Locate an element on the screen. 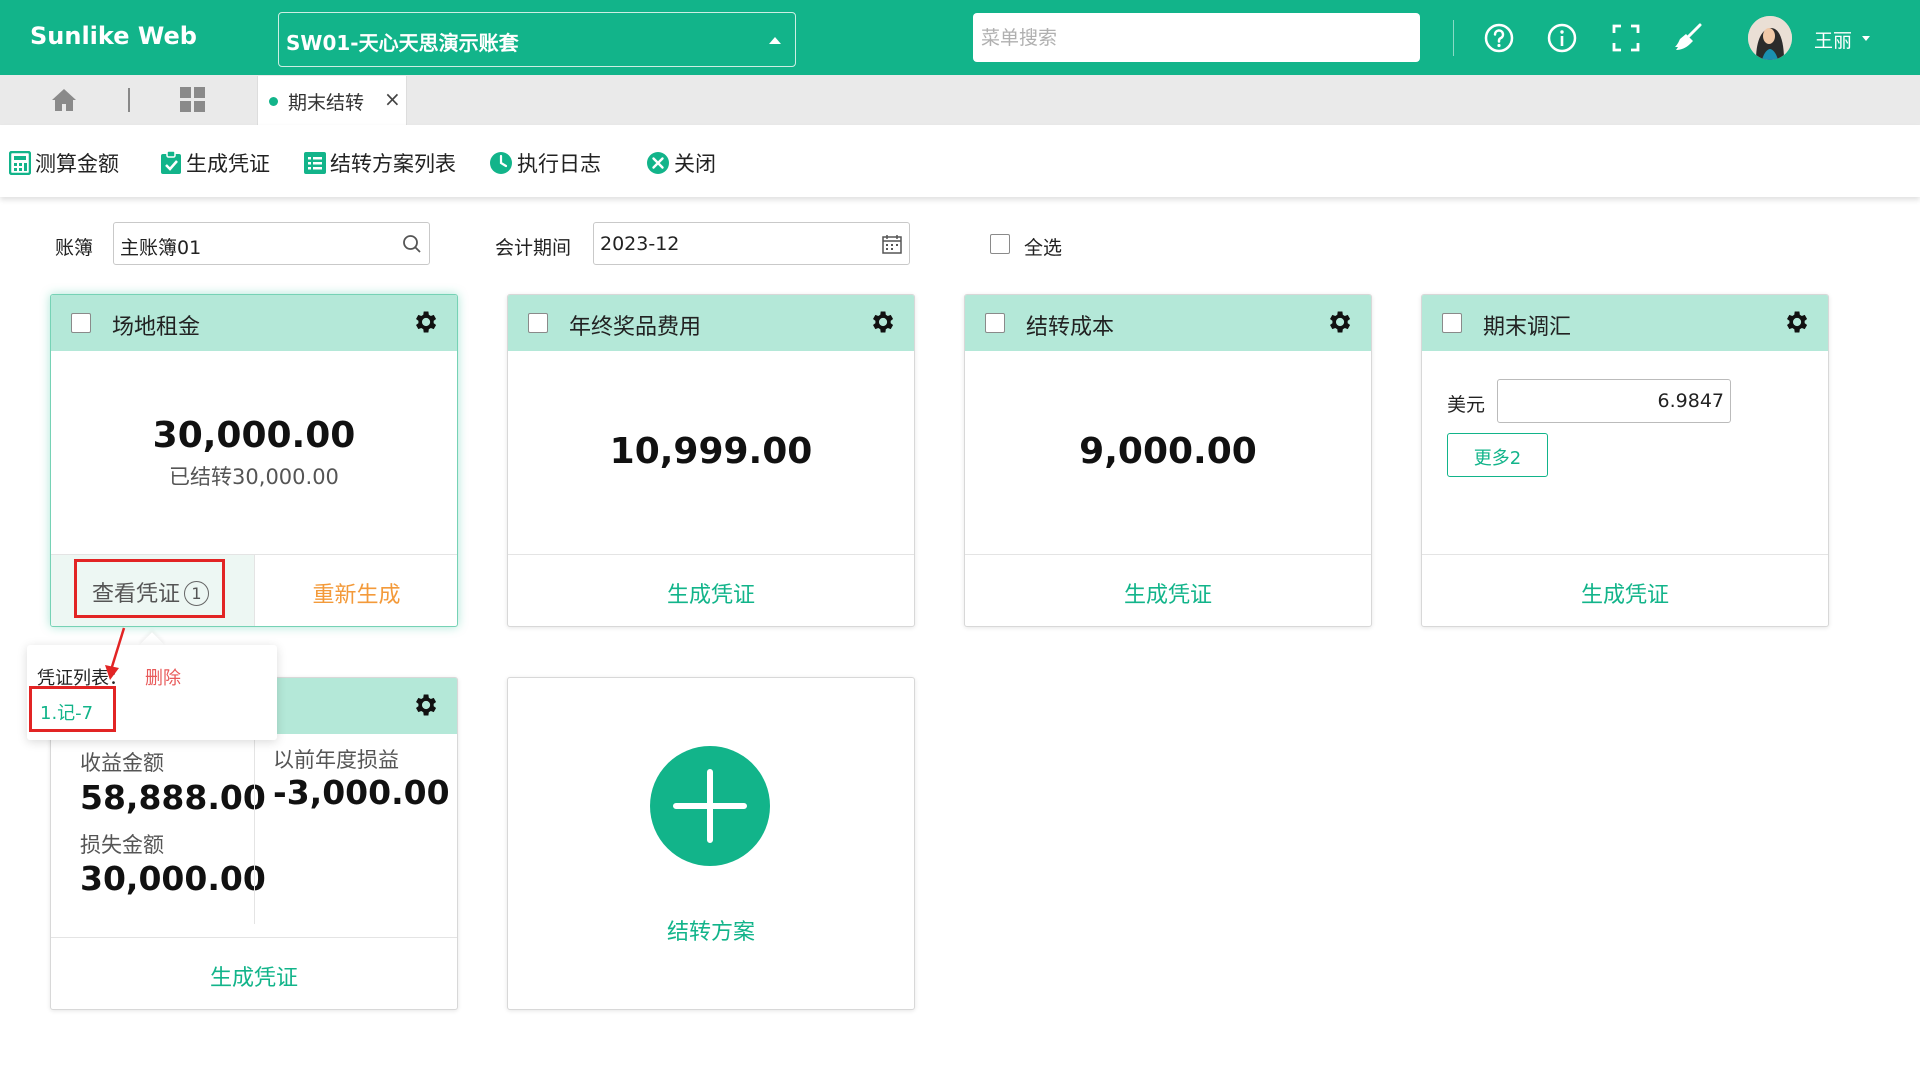 The image size is (1920, 1080). tab-active-dot is located at coordinates (273, 101).